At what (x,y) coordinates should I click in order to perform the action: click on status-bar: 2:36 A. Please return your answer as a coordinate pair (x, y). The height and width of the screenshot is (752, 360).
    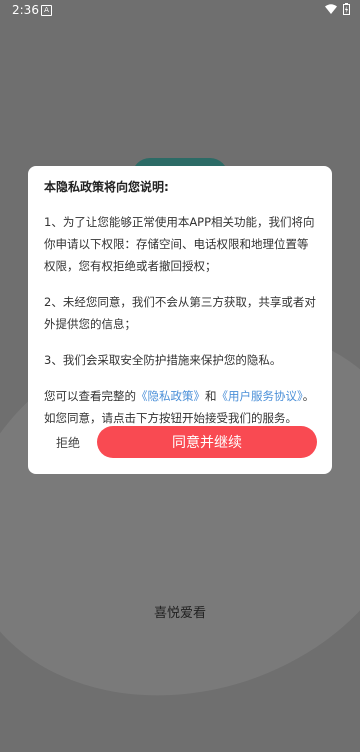
    Looking at the image, I should click on (180, 10).